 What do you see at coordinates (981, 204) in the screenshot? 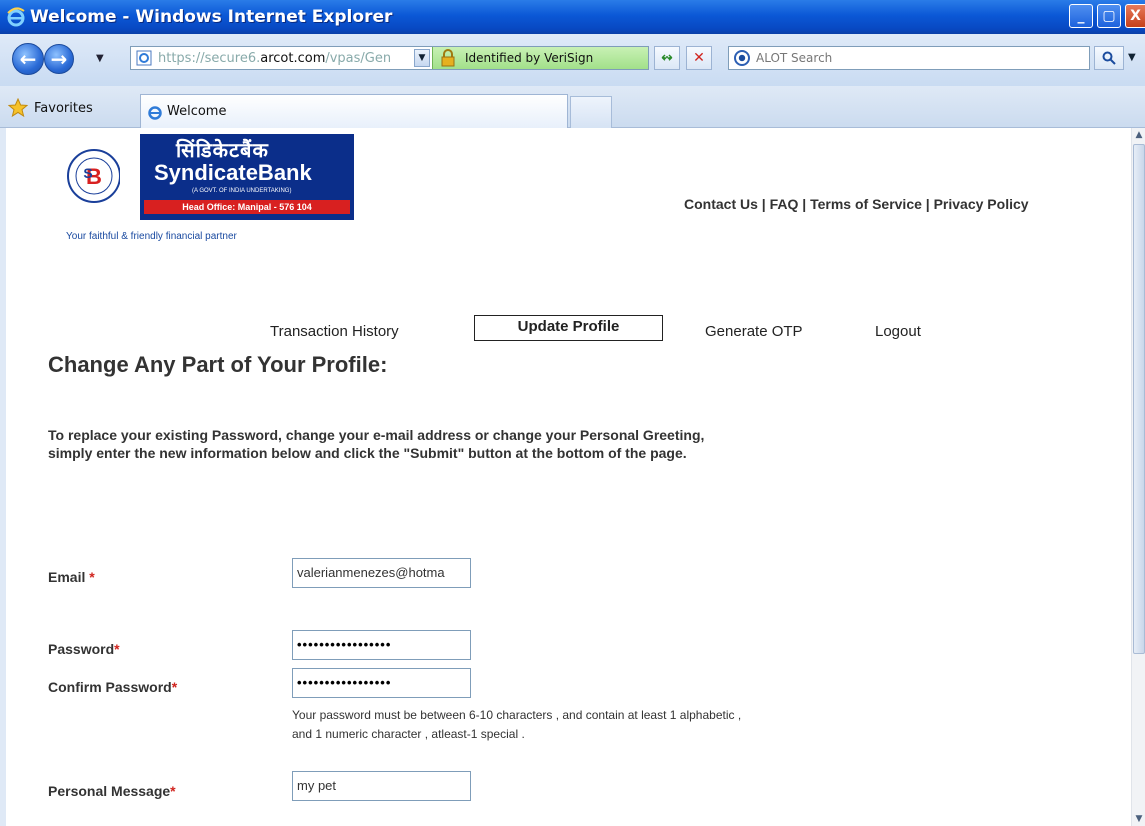
I see `privacy-policy-link: Privacy Policy` at bounding box center [981, 204].